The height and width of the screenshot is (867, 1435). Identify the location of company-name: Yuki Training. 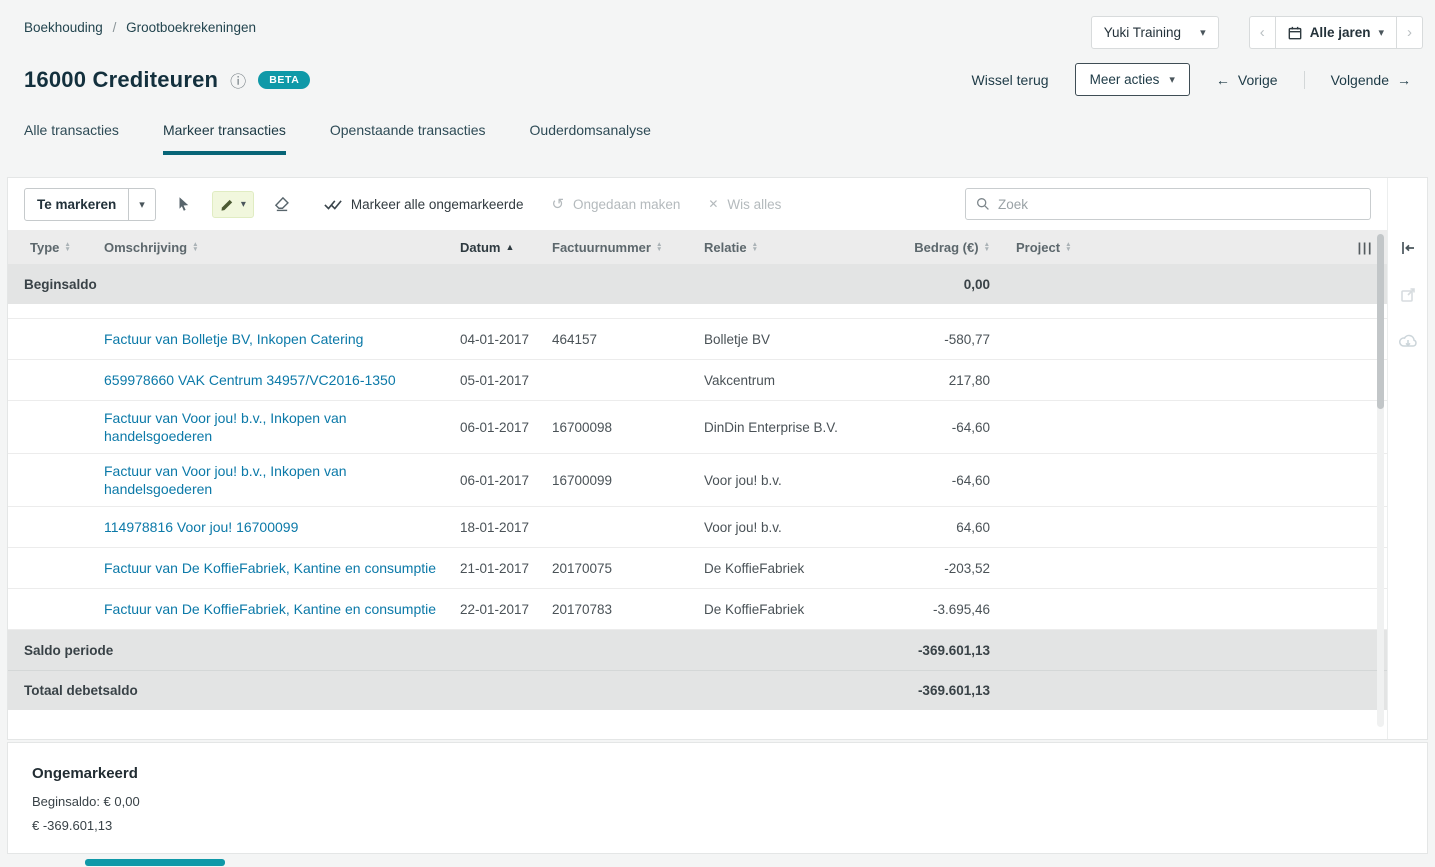
(1142, 32).